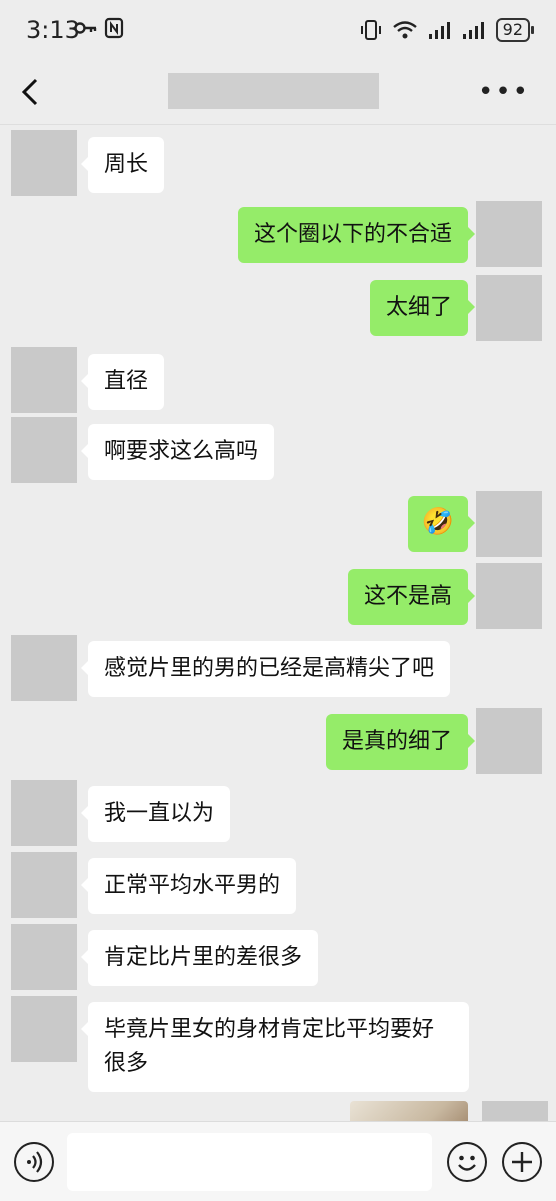 The height and width of the screenshot is (1201, 556). I want to click on message-bubble-incoming: 我一直以为, so click(155, 814).